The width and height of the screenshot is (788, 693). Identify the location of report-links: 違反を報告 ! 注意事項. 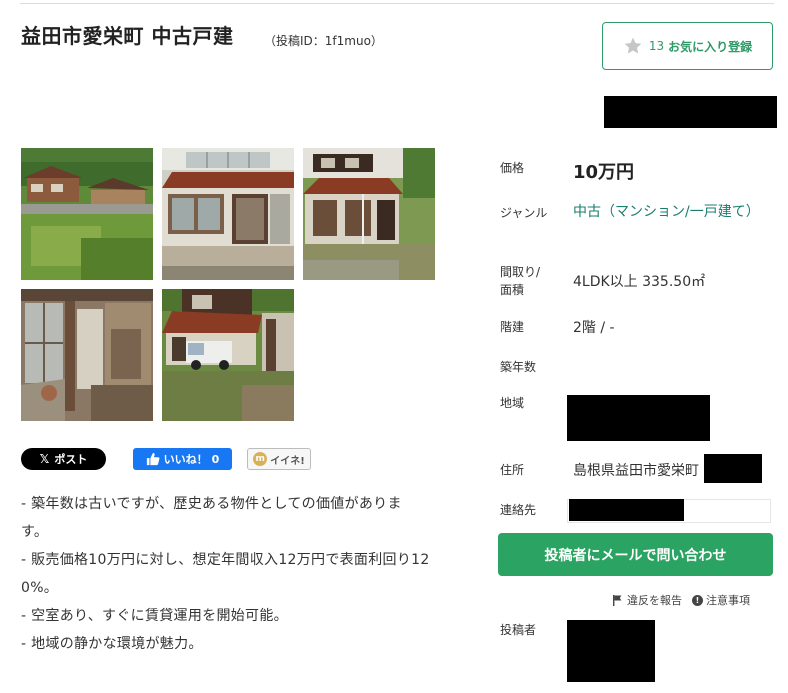
(681, 600).